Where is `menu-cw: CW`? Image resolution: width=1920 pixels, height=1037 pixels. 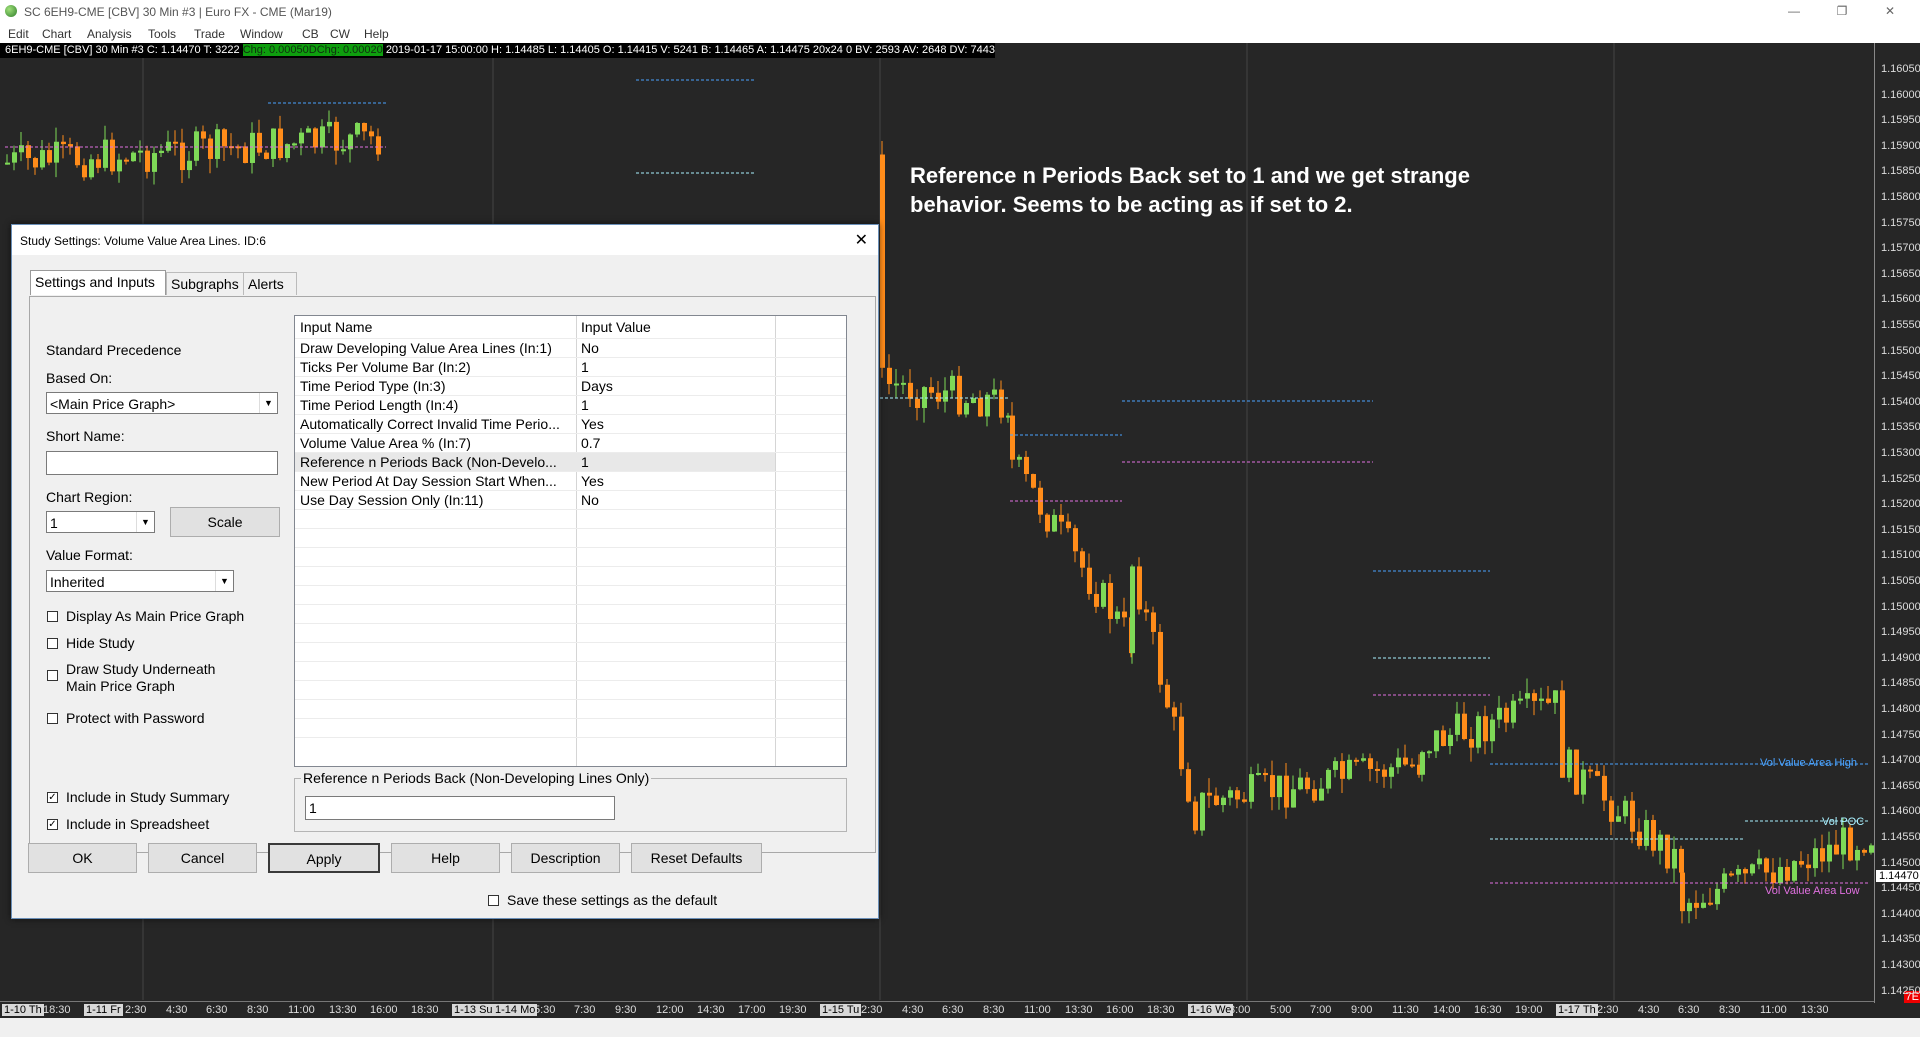
menu-cw: CW is located at coordinates (340, 34).